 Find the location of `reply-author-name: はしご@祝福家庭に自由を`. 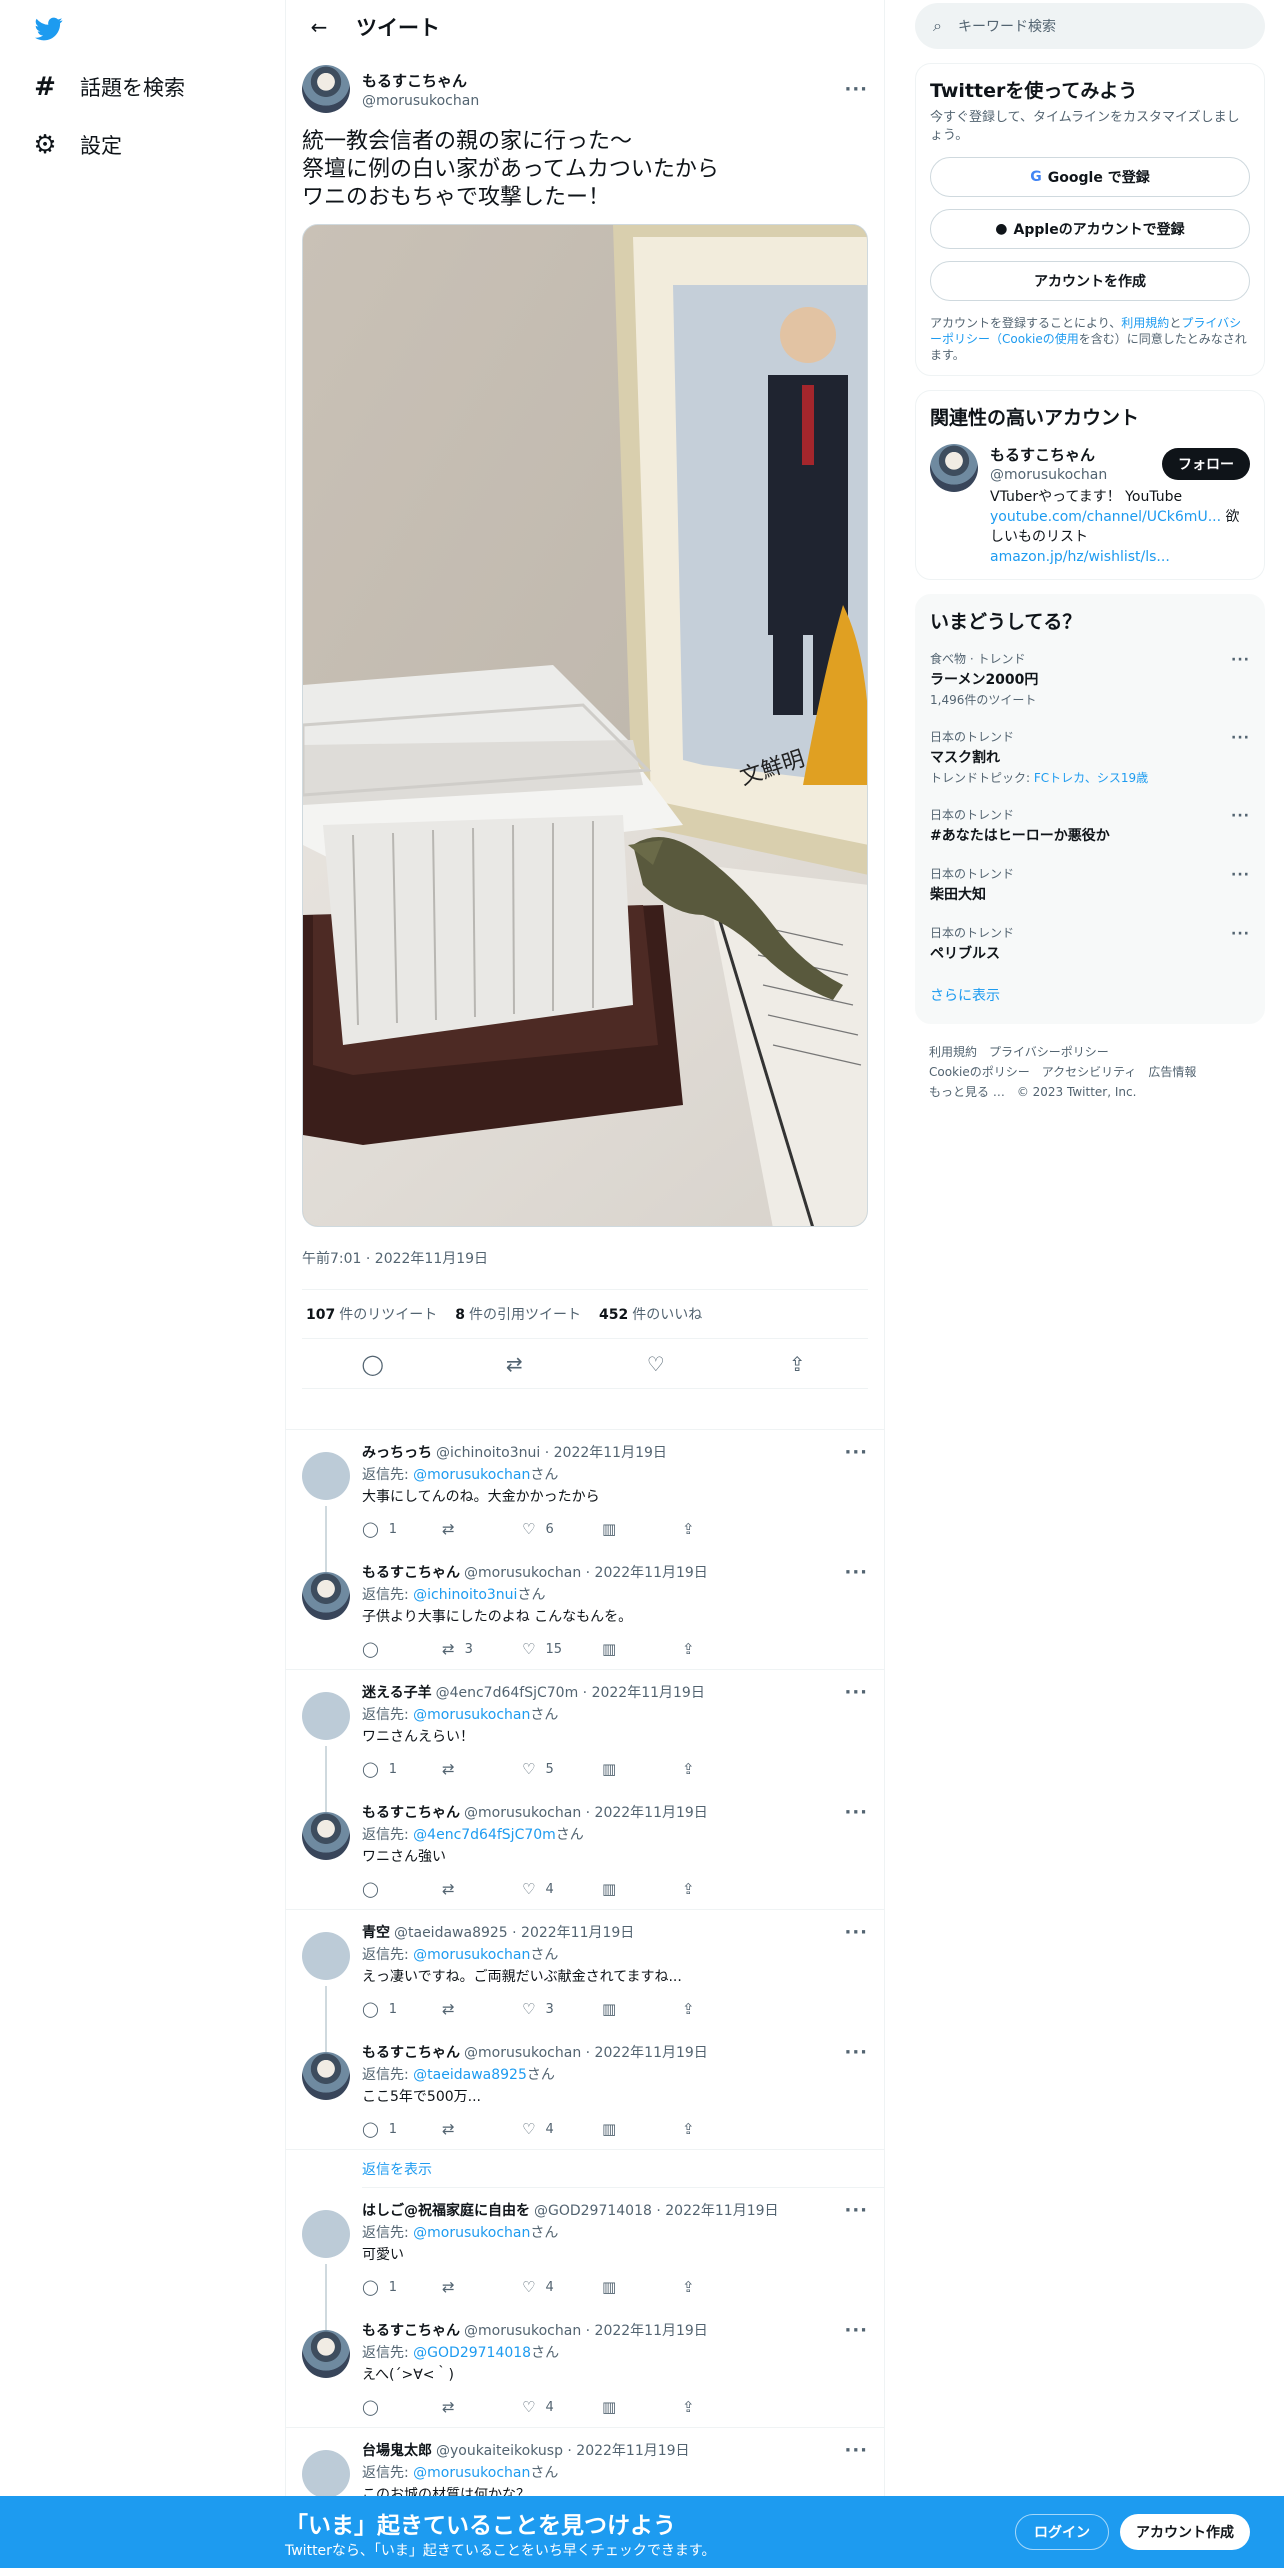

reply-author-name: はしご@祝福家庭に自由を is located at coordinates (446, 2210).